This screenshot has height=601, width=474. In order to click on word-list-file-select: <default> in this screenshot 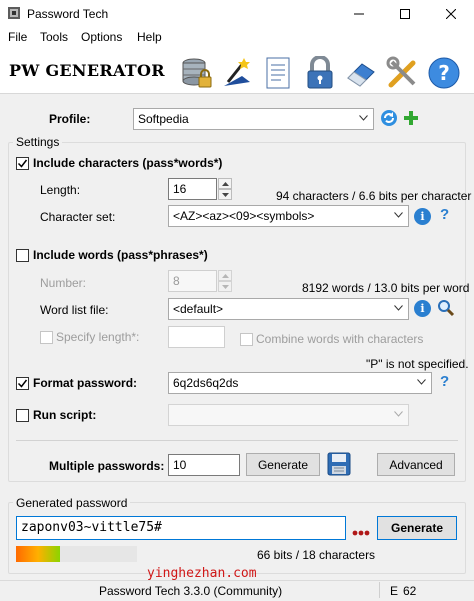, I will do `click(288, 309)`.